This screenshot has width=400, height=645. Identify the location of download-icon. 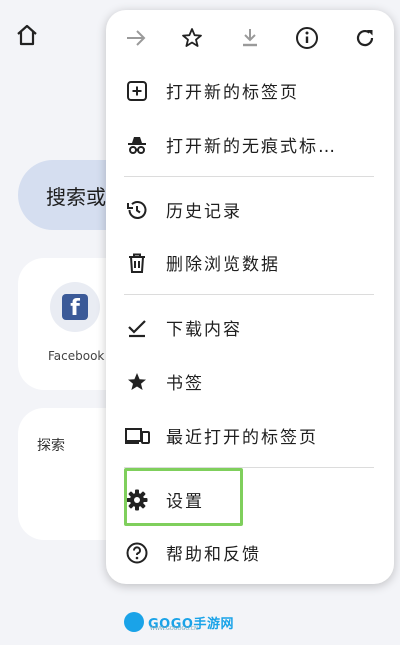
(250, 38).